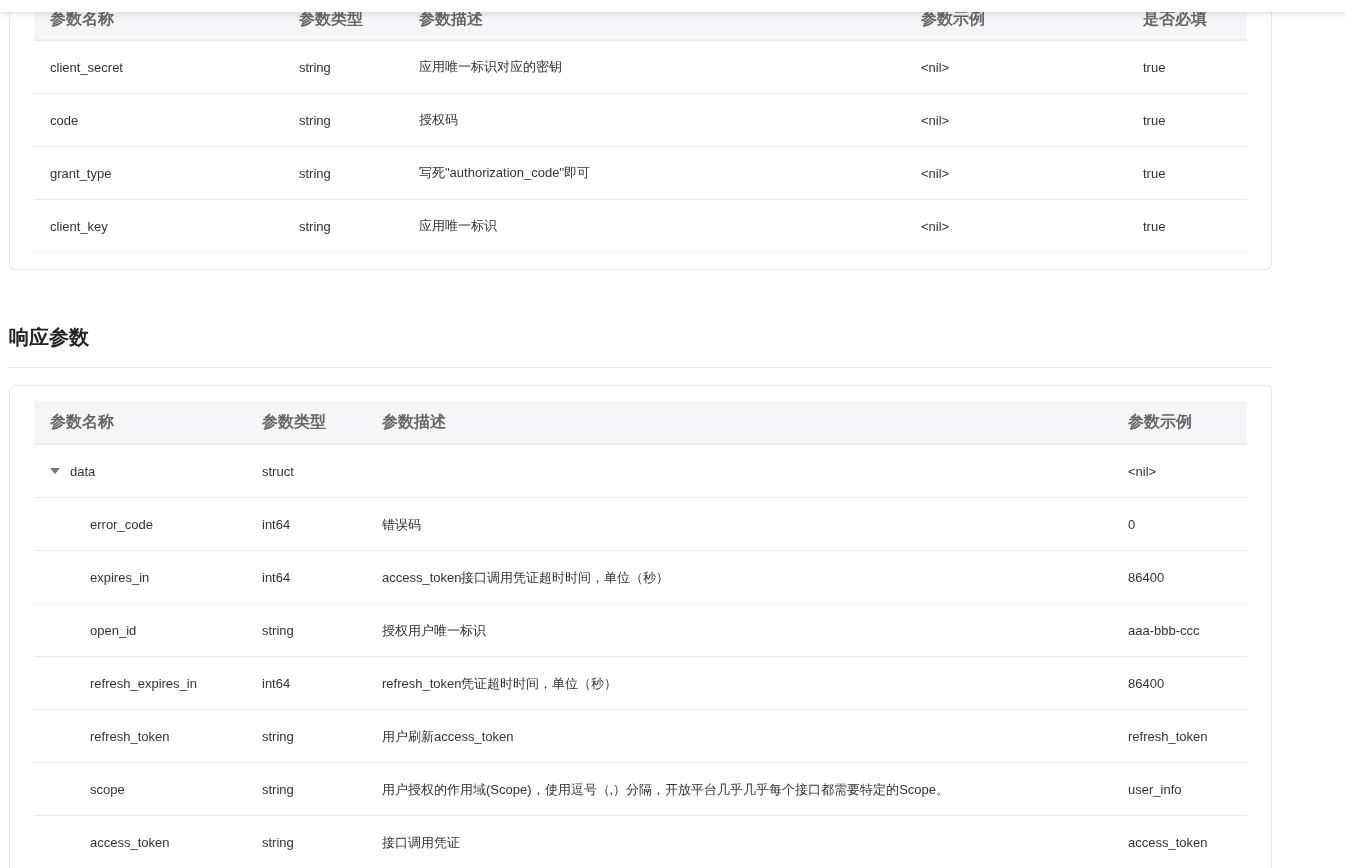 The width and height of the screenshot is (1346, 868). What do you see at coordinates (420, 842) in the screenshot?
I see `param-description: 接口调用凭证` at bounding box center [420, 842].